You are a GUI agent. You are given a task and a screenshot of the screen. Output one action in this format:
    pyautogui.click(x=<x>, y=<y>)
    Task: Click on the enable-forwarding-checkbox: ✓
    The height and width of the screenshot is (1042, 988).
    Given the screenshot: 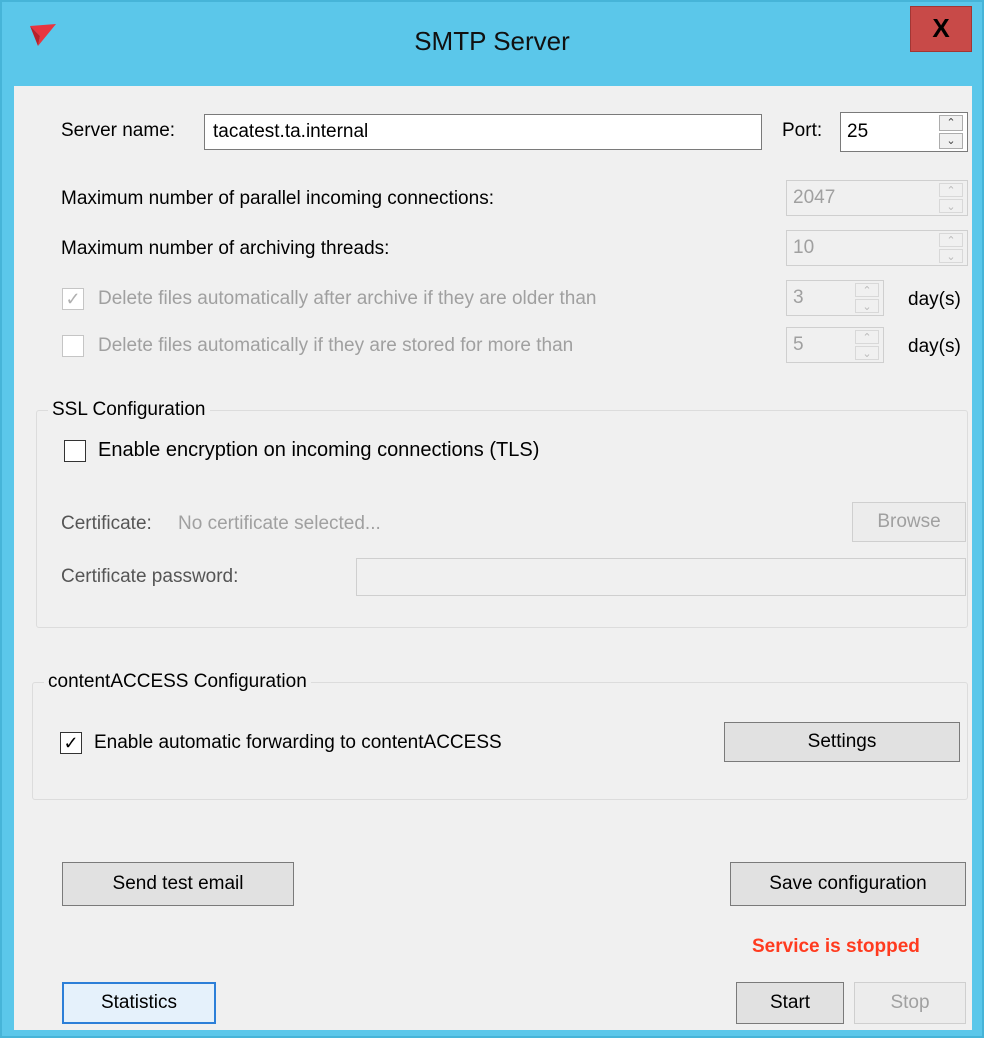 What is the action you would take?
    pyautogui.click(x=71, y=743)
    